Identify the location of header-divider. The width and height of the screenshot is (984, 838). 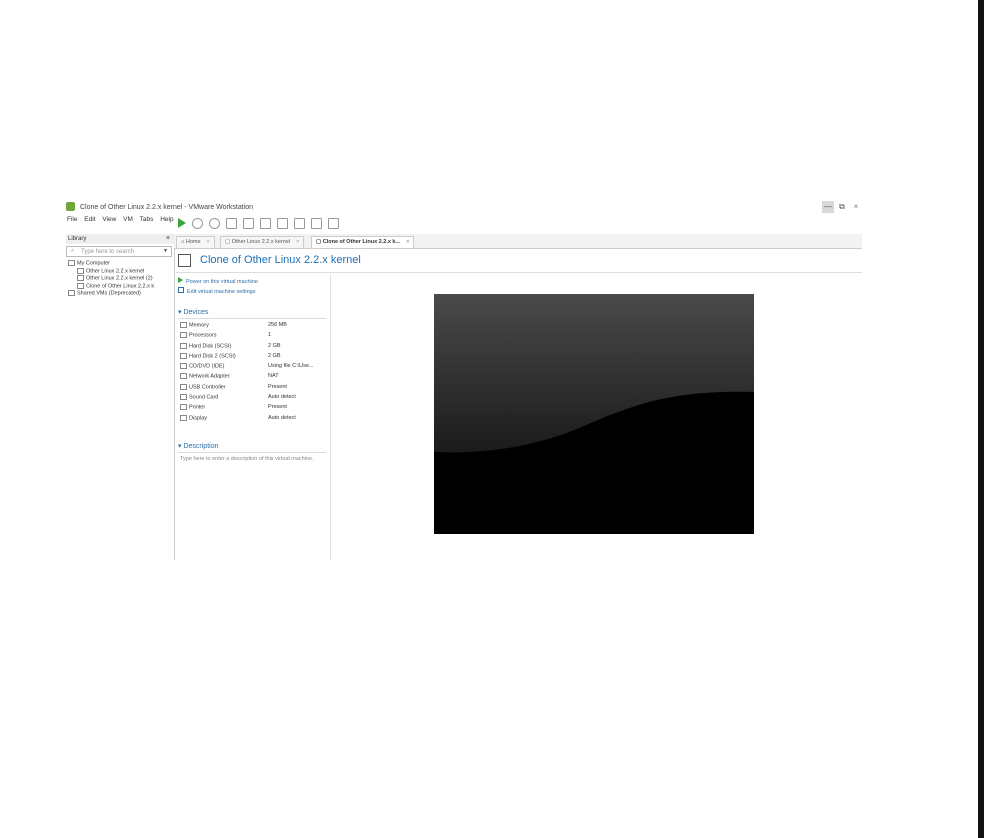
(518, 272).